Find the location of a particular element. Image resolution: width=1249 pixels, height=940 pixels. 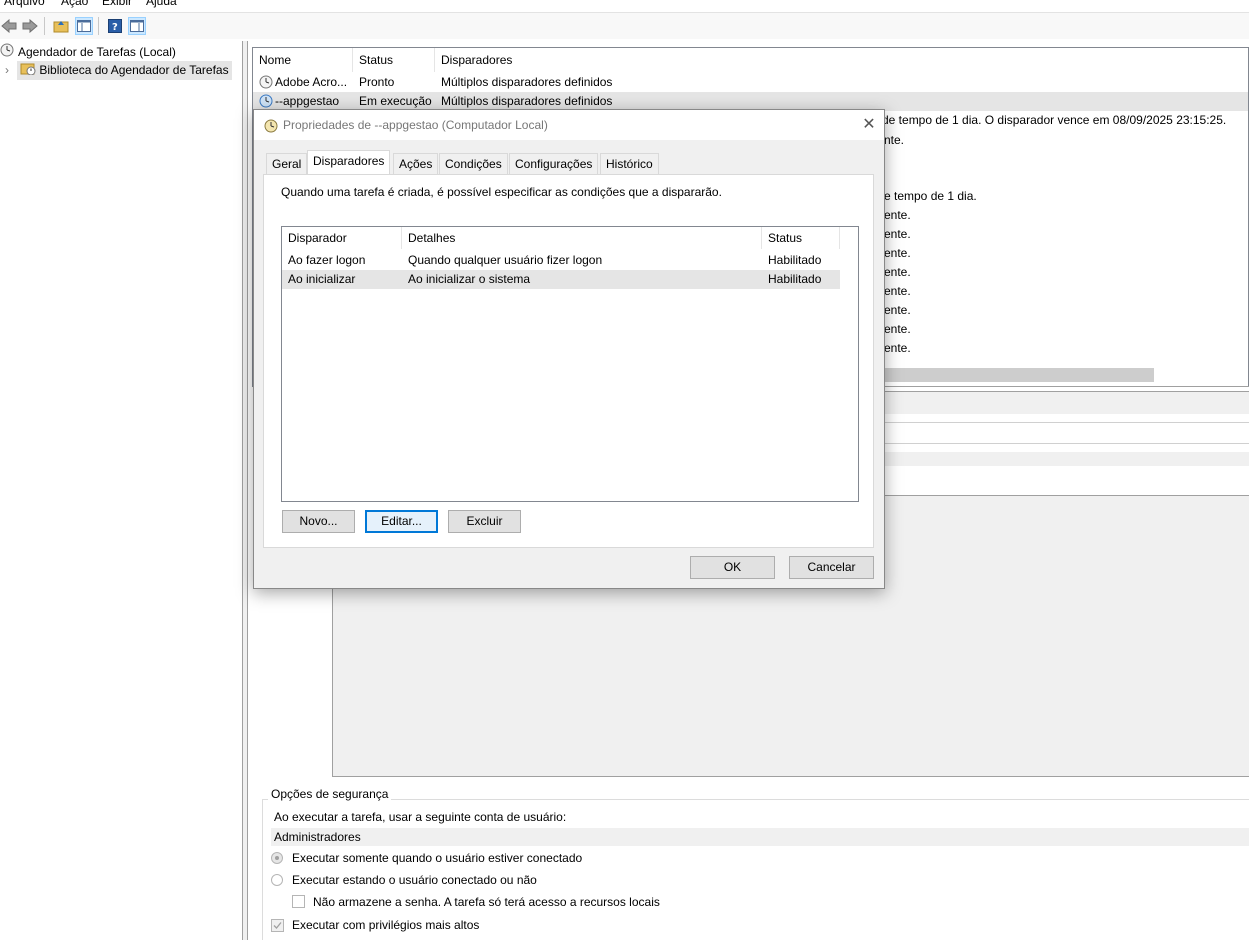

no-store-password-checkbox is located at coordinates (298, 901).